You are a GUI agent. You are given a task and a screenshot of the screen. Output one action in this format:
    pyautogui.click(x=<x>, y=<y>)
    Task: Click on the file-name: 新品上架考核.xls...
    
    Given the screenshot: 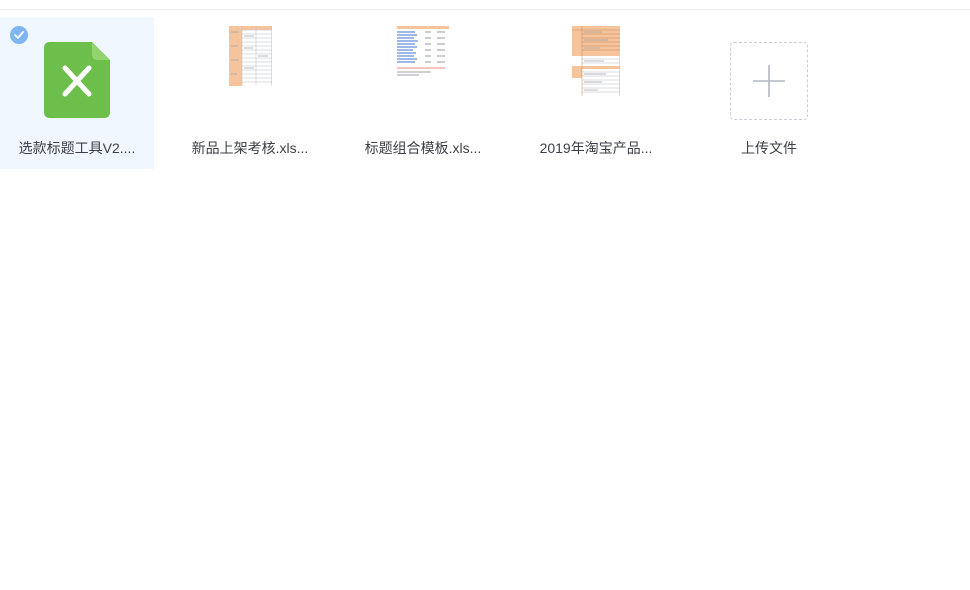 What is the action you would take?
    pyautogui.click(x=250, y=148)
    